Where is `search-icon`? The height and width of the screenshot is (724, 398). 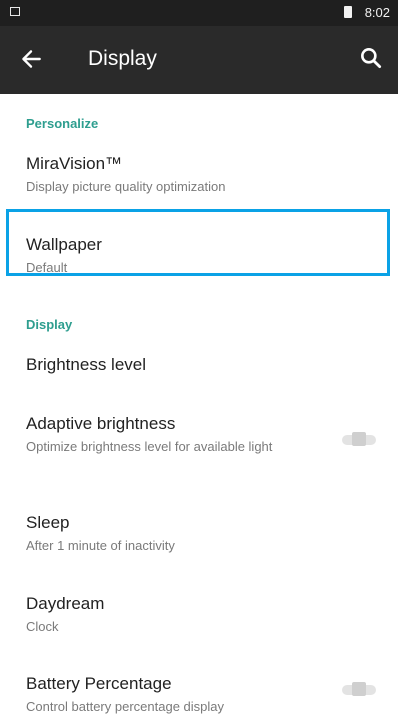 search-icon is located at coordinates (371, 58).